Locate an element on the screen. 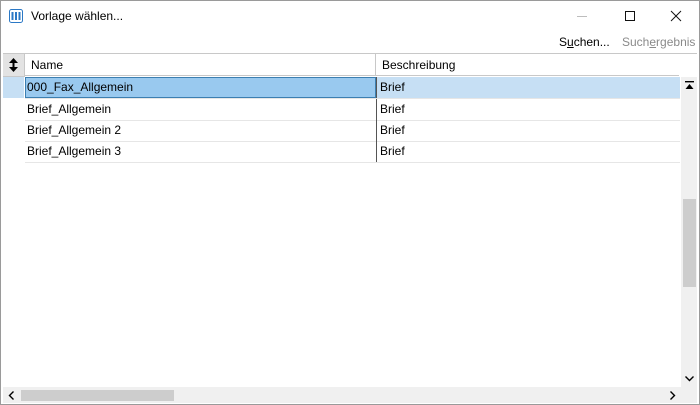 The width and height of the screenshot is (700, 405). cell-name: Brief_Allgemein 2 is located at coordinates (200, 130).